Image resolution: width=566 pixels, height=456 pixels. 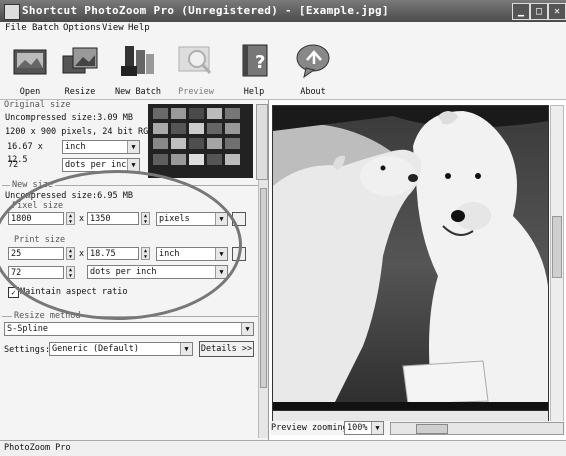 I want to click on new-batch-button: New Batch, so click(x=138, y=68).